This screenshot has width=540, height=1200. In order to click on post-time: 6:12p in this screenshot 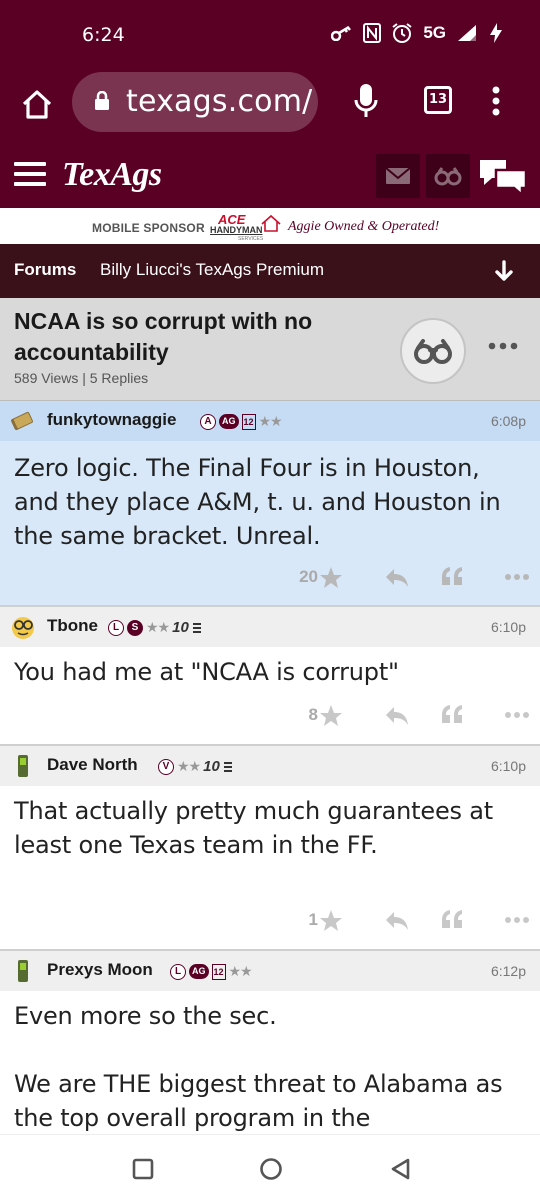, I will do `click(508, 971)`.